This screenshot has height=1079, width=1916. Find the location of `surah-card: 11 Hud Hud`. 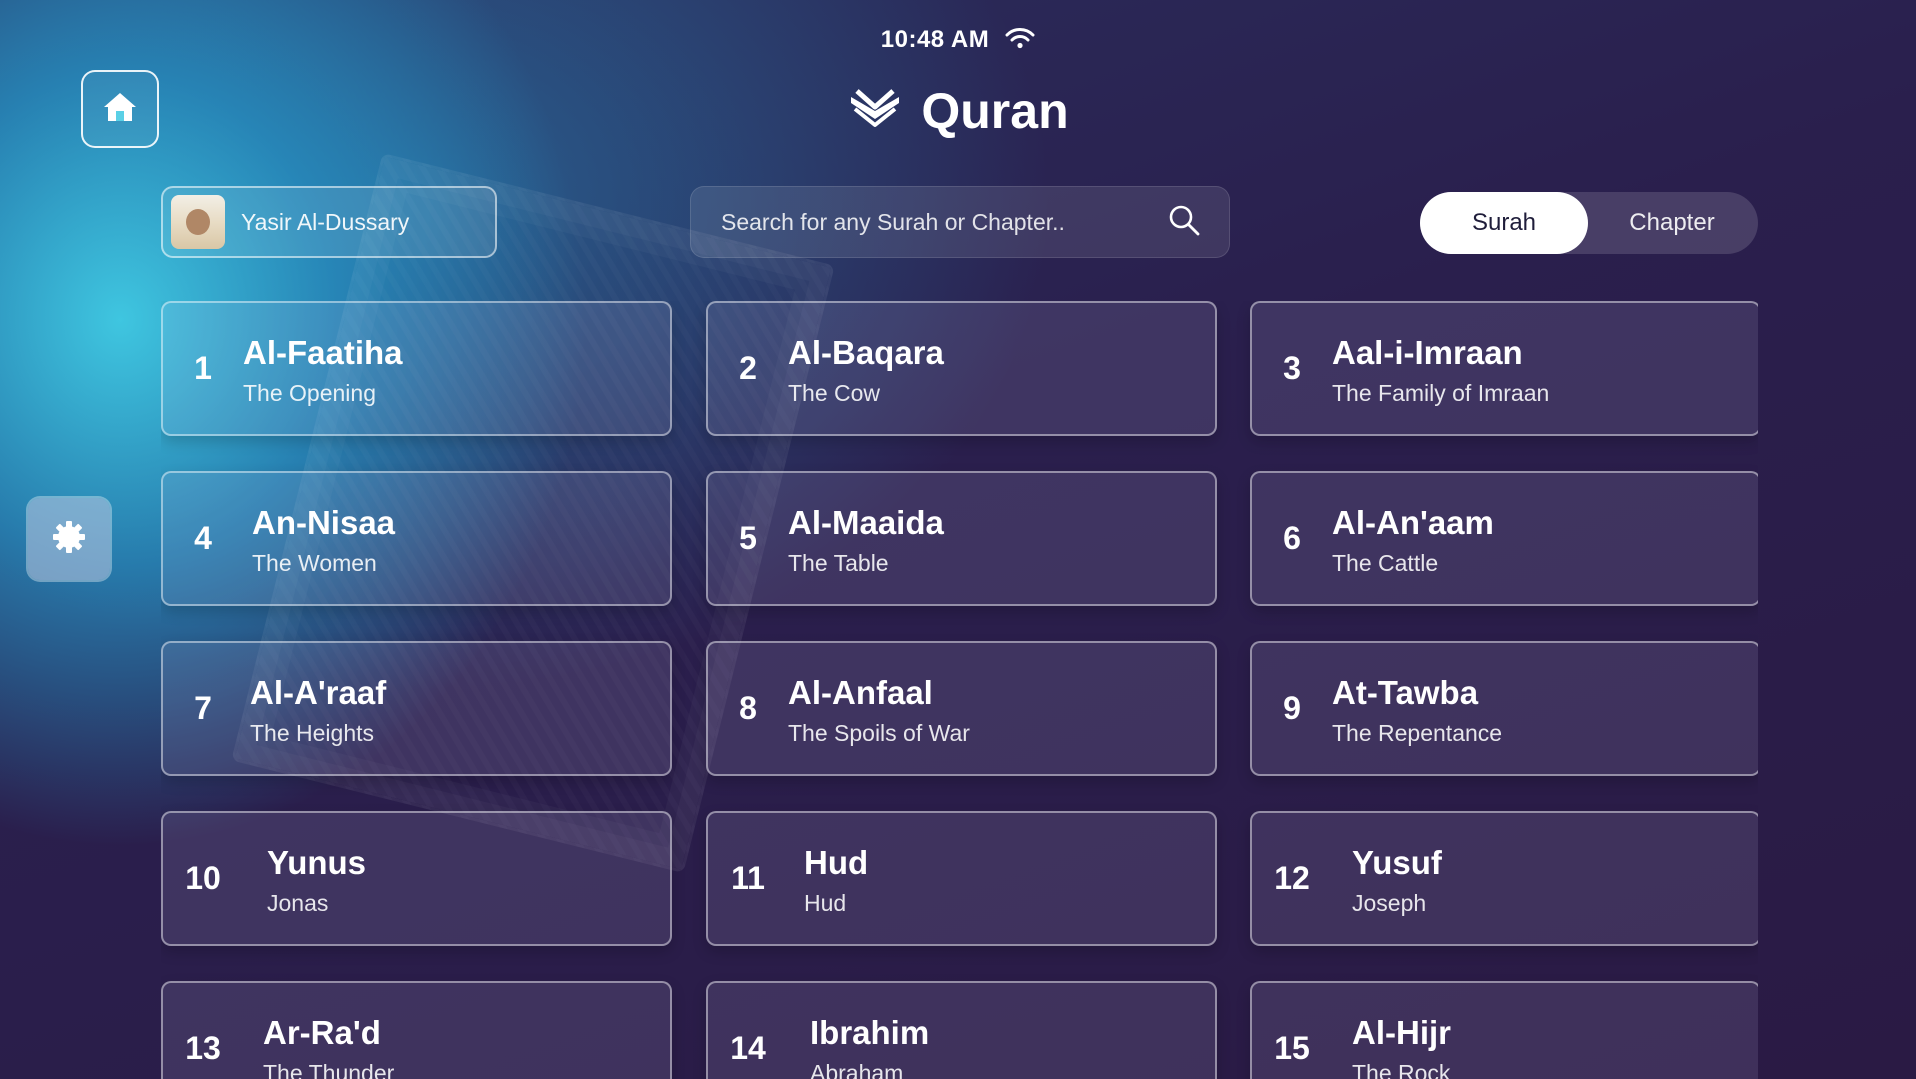

surah-card: 11 Hud Hud is located at coordinates (961, 878).